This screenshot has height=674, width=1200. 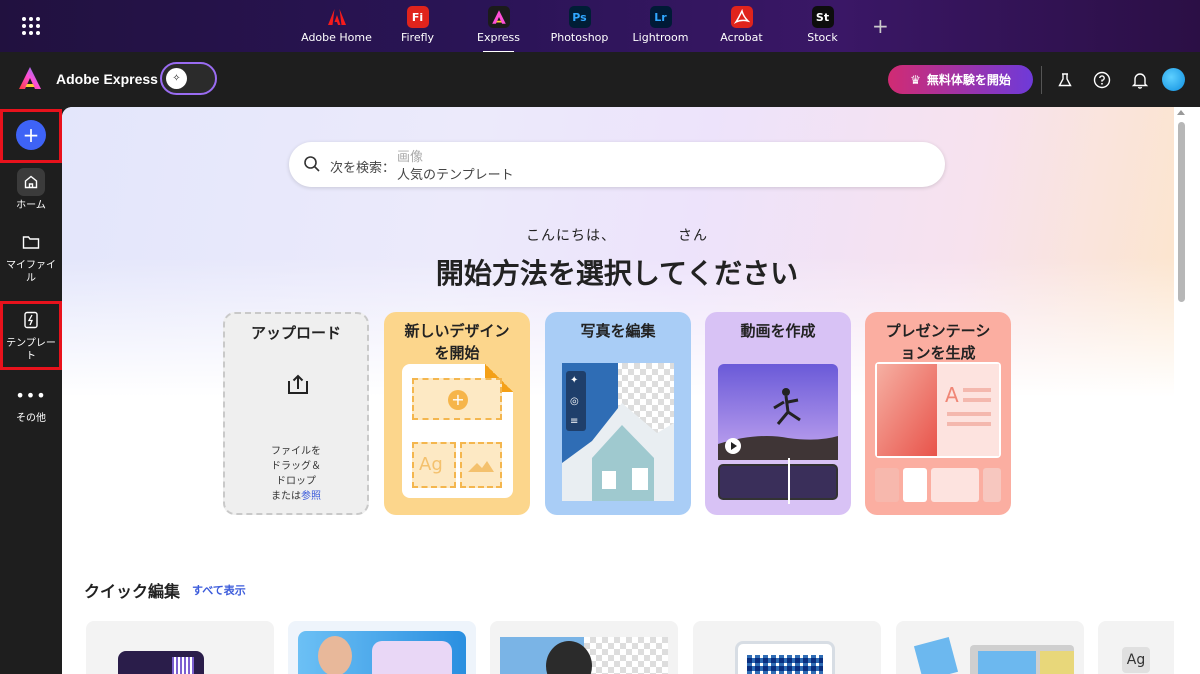 I want to click on sliders-icon: ≡, so click(x=574, y=421).